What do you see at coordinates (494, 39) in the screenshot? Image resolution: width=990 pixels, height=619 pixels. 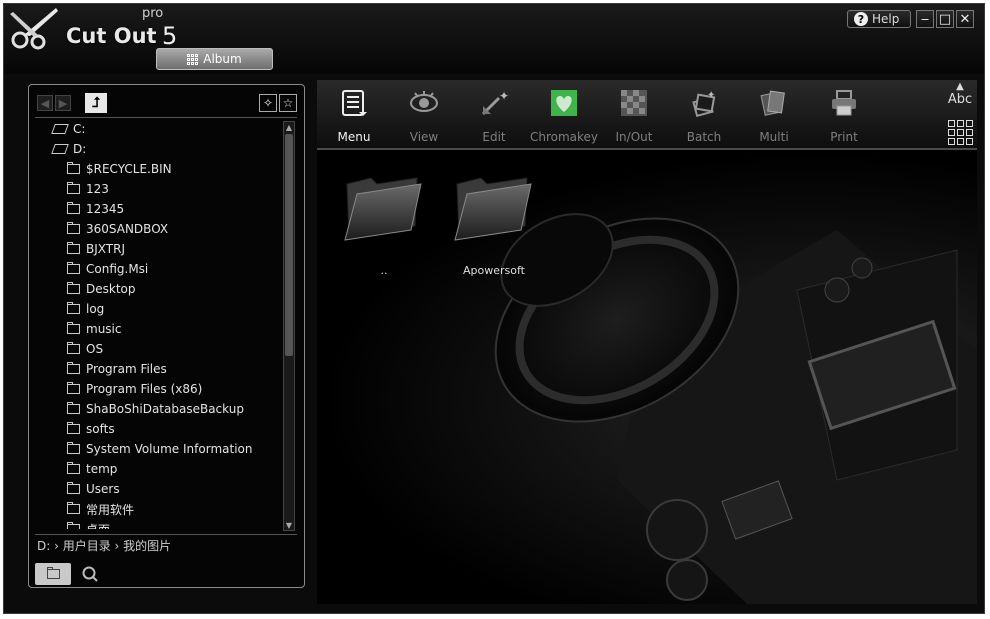 I see `title-bar: Cut Out pro 5 Album ? Help ‒ □ ✕` at bounding box center [494, 39].